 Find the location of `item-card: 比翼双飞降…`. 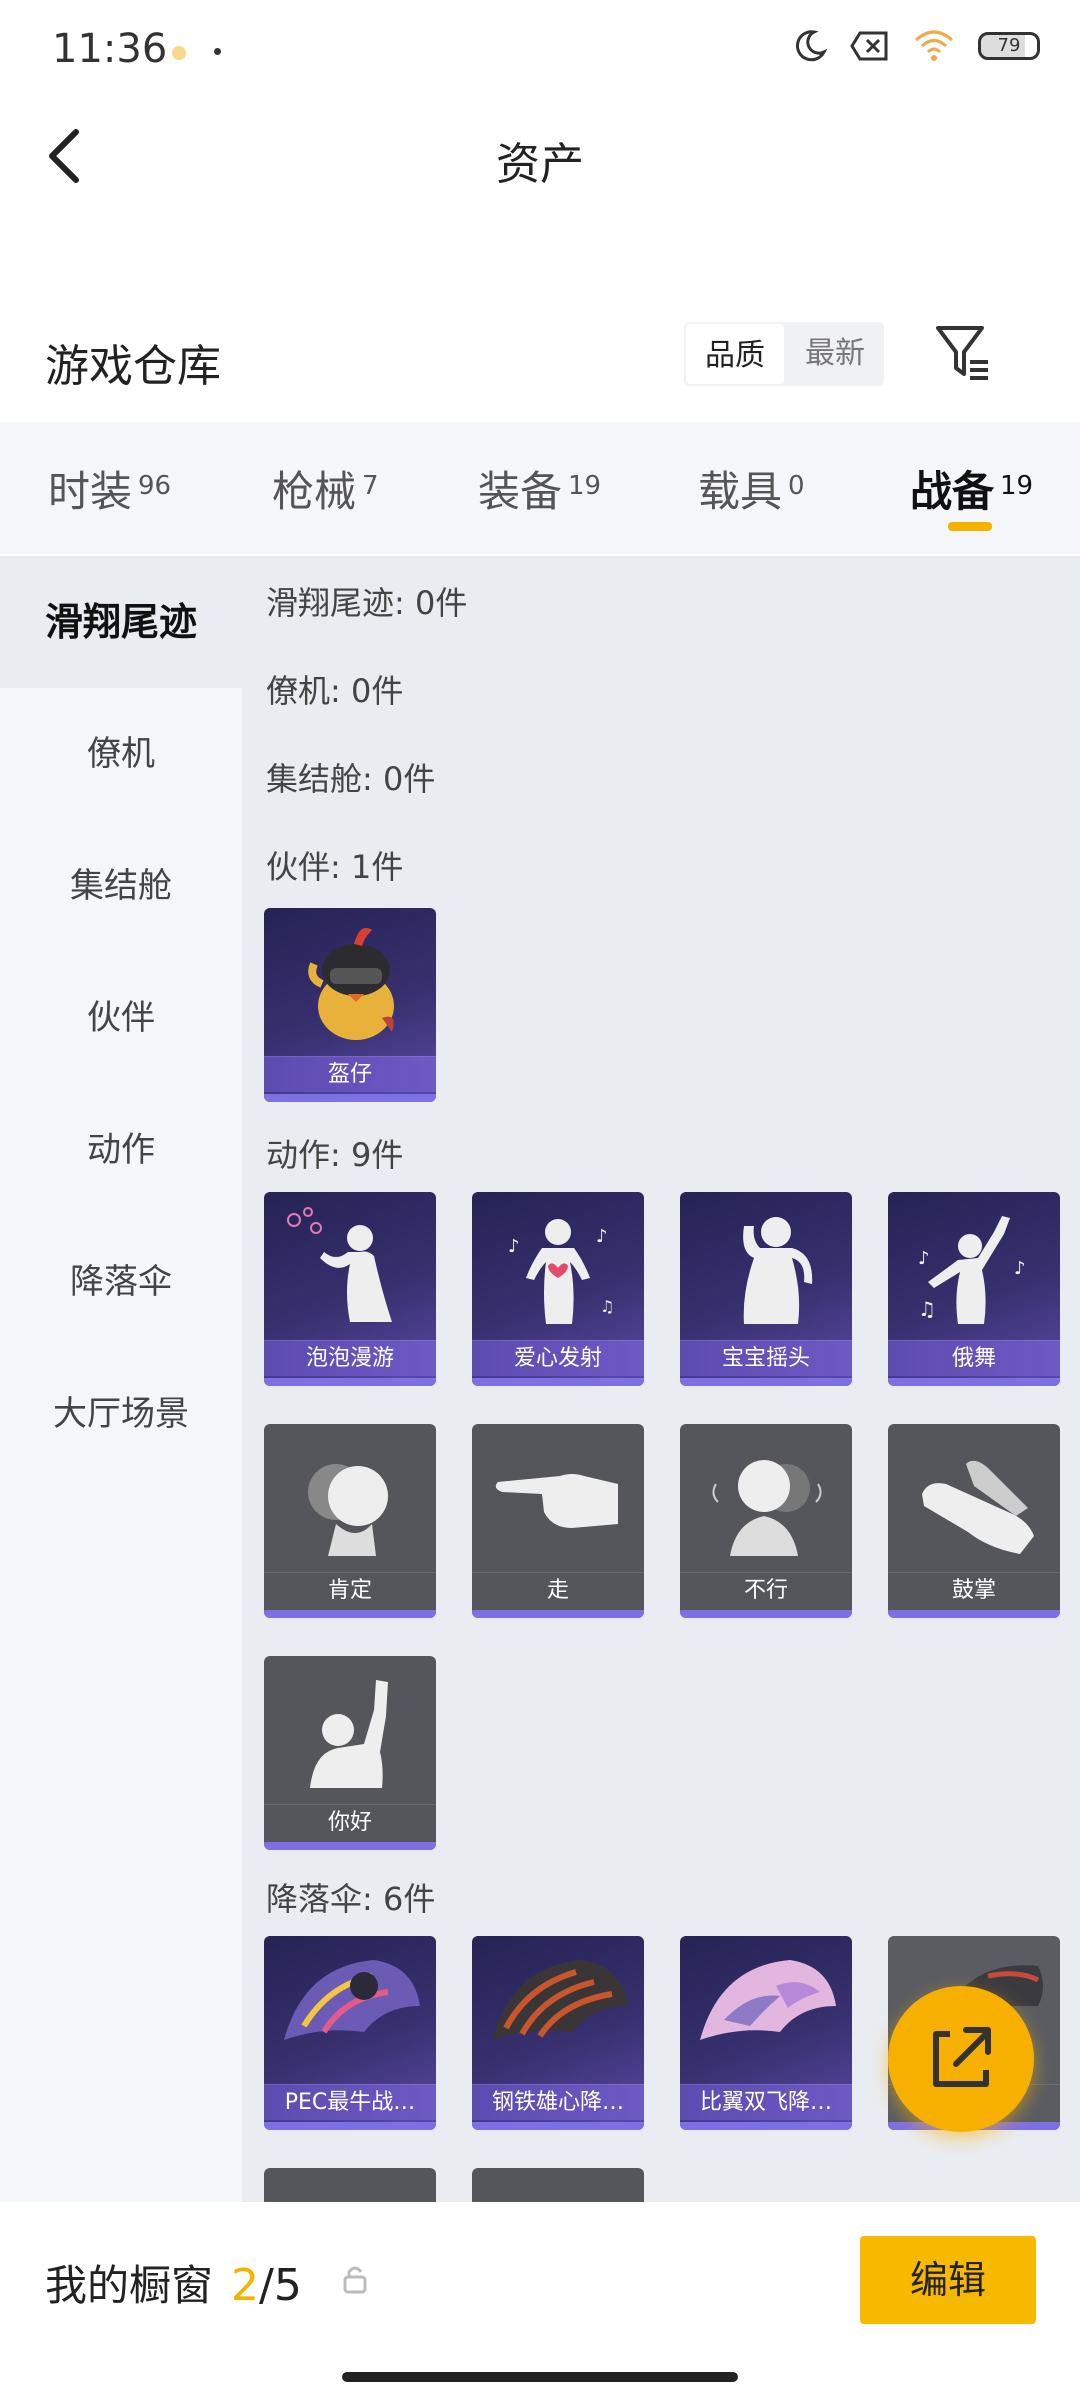

item-card: 比翼双飞降… is located at coordinates (766, 2033).